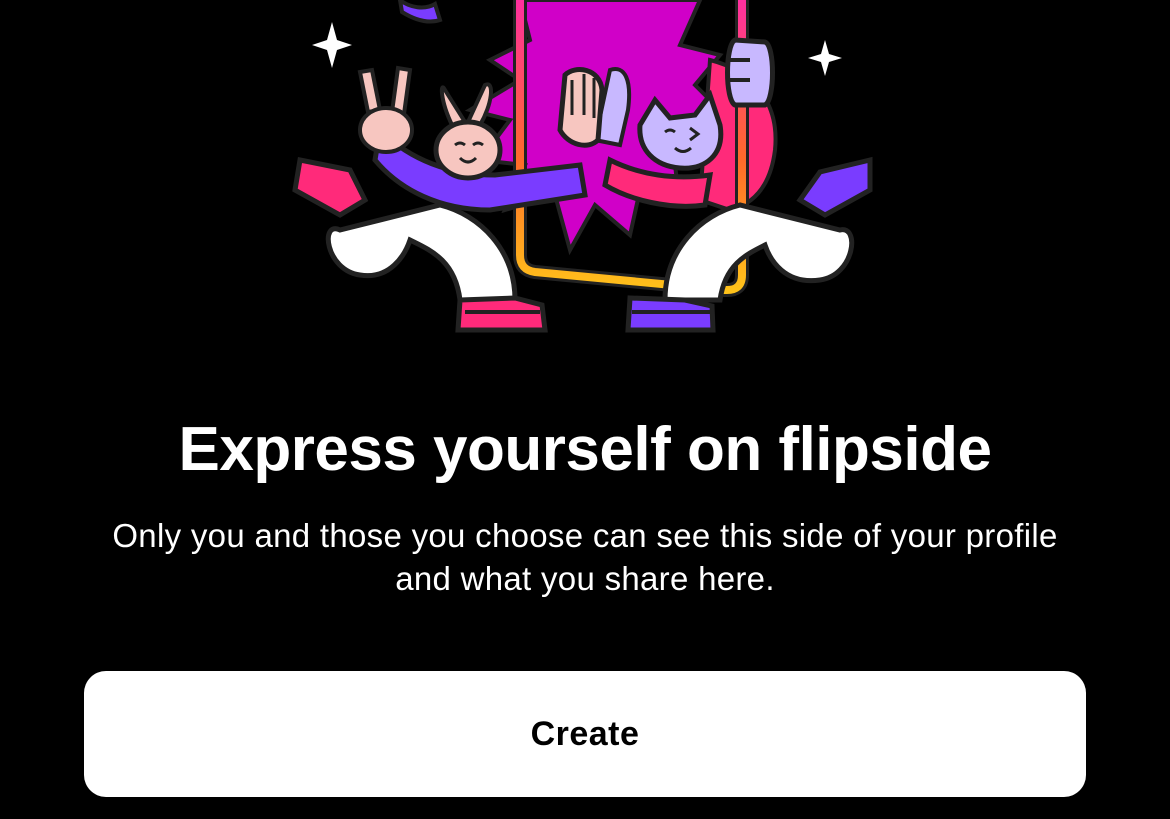  I want to click on sparkle-icon-right, so click(825, 58).